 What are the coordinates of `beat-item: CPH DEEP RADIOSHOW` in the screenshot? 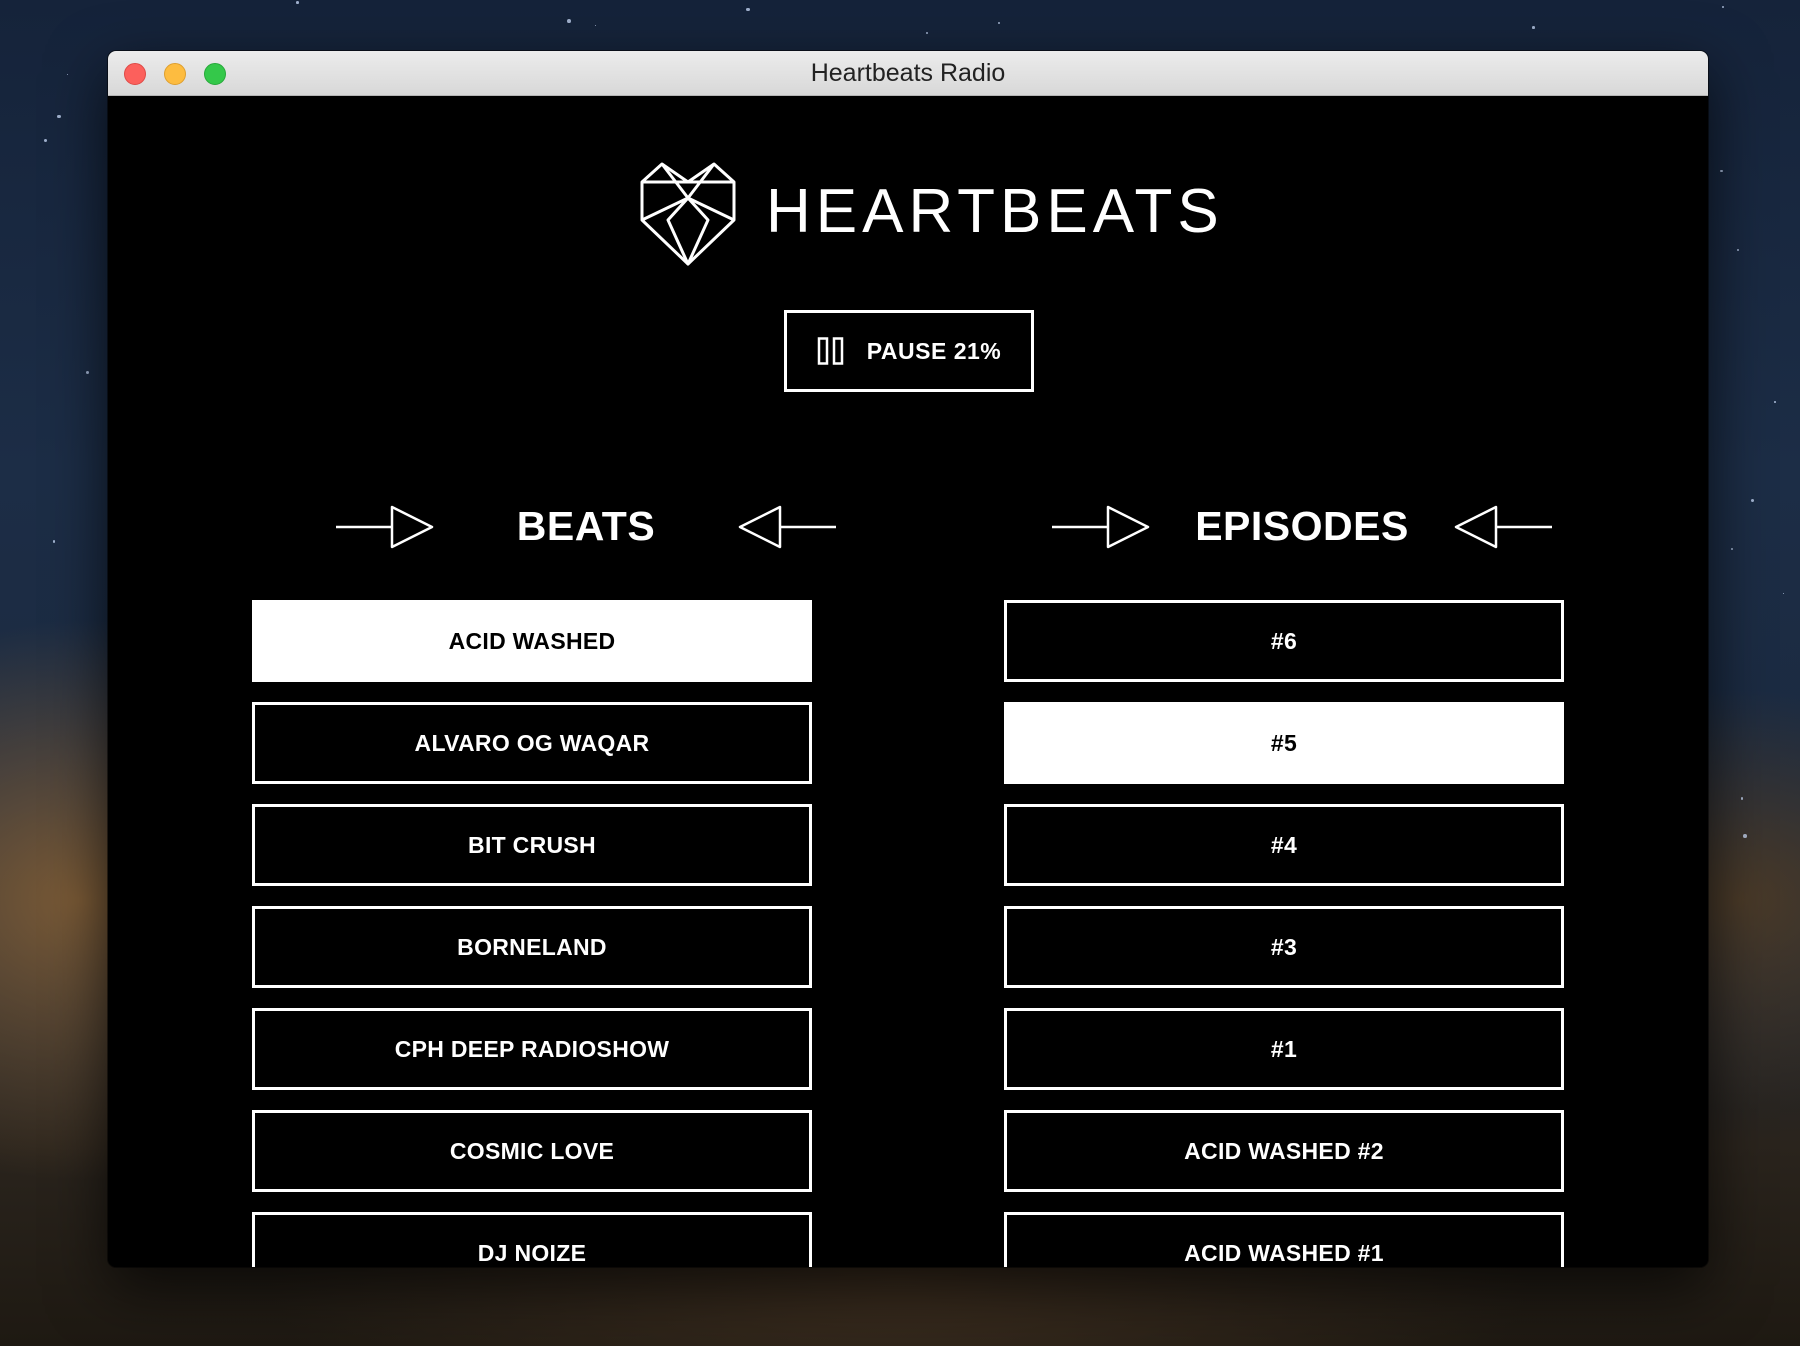 It's located at (532, 1049).